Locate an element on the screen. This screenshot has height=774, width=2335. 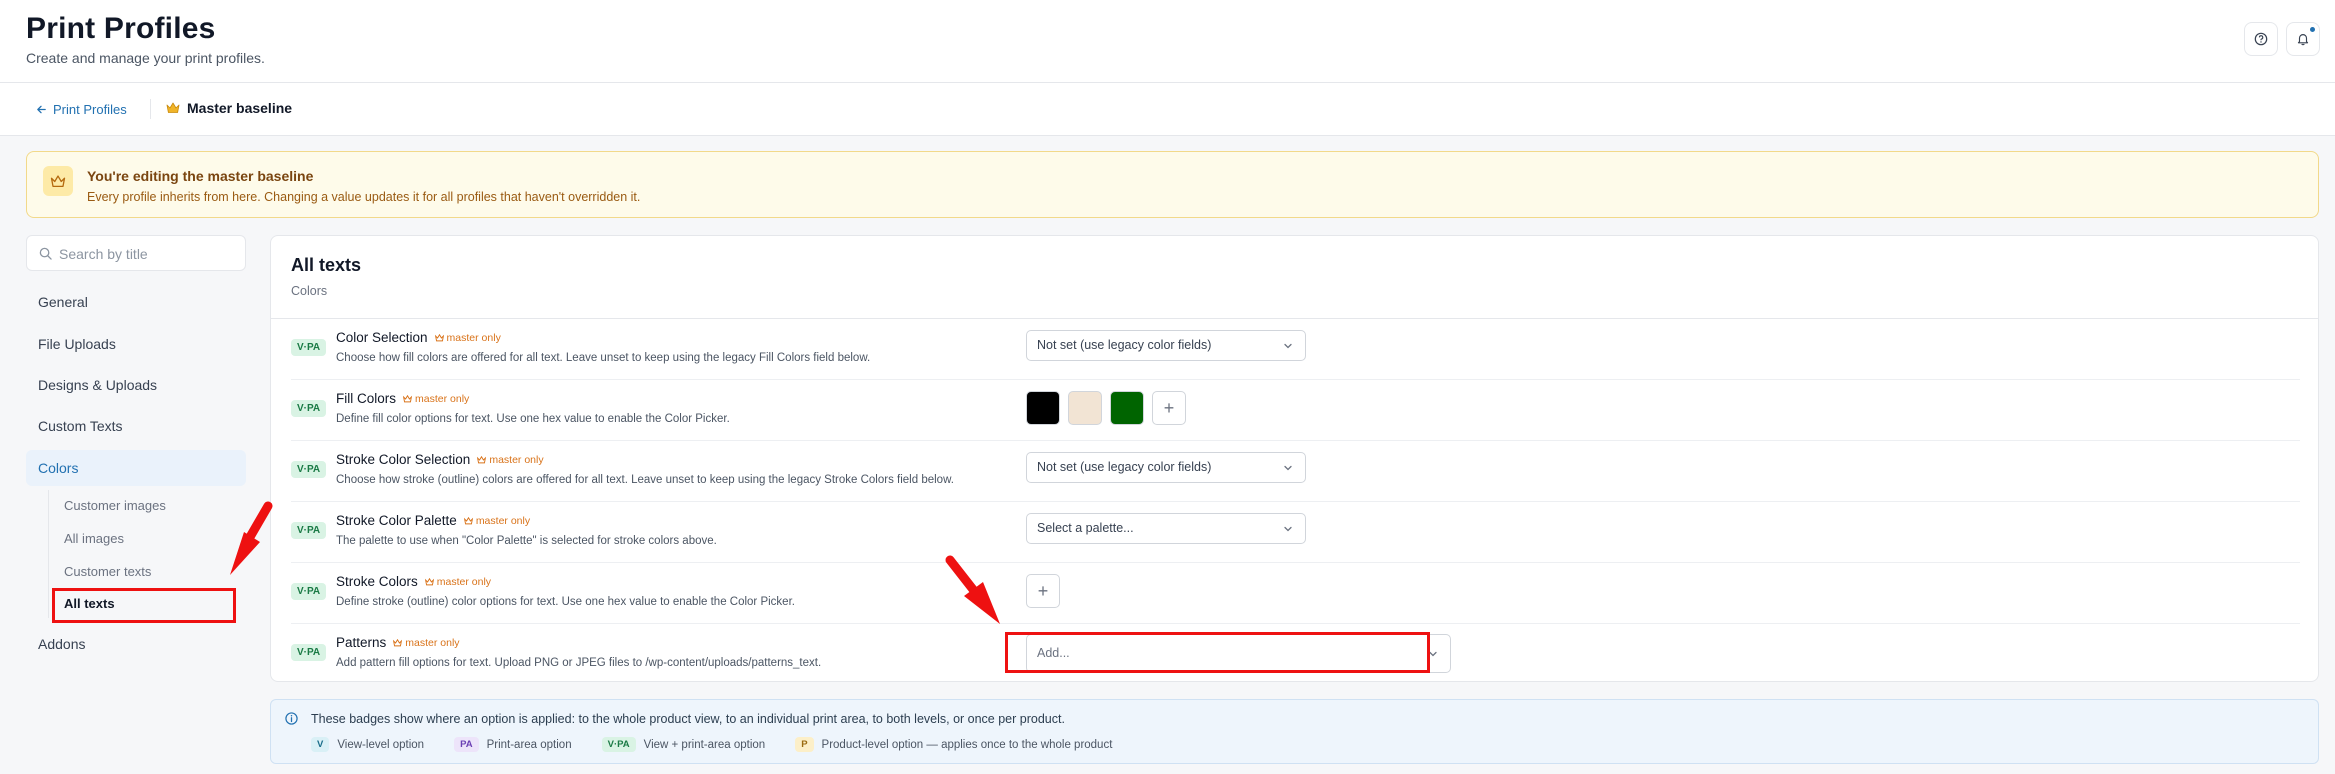
sidebar-item-custom-texts: Custom Texts is located at coordinates (136, 426).